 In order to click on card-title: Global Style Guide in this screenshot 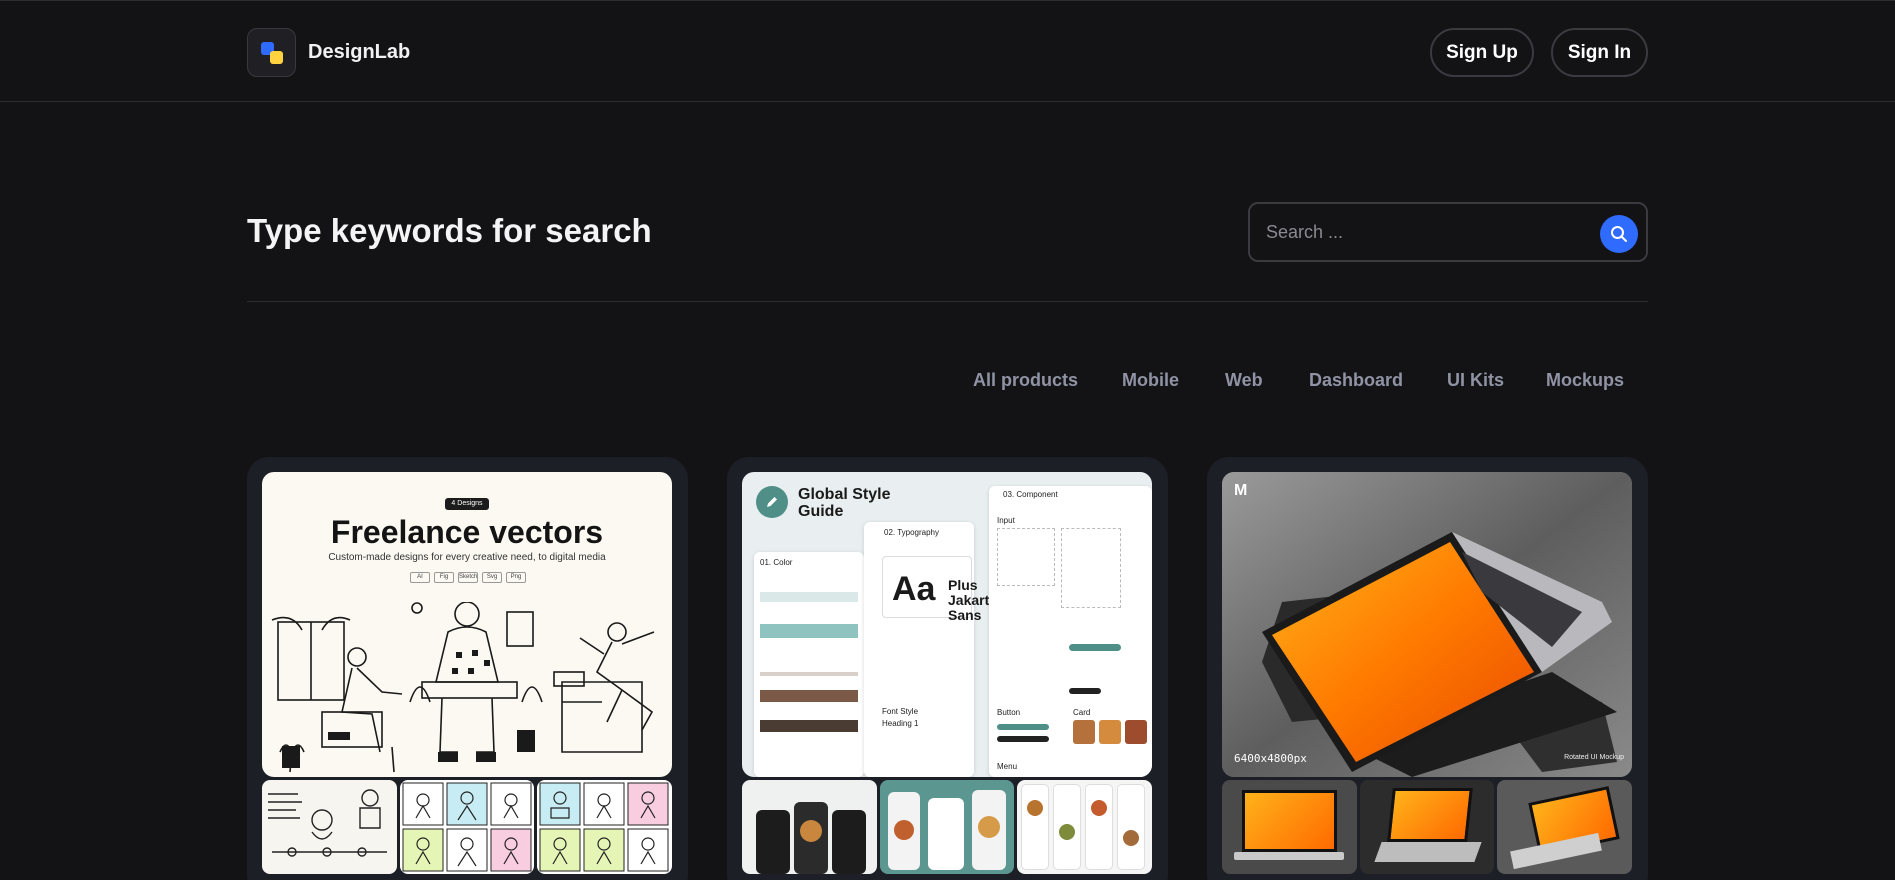, I will do `click(844, 503)`.